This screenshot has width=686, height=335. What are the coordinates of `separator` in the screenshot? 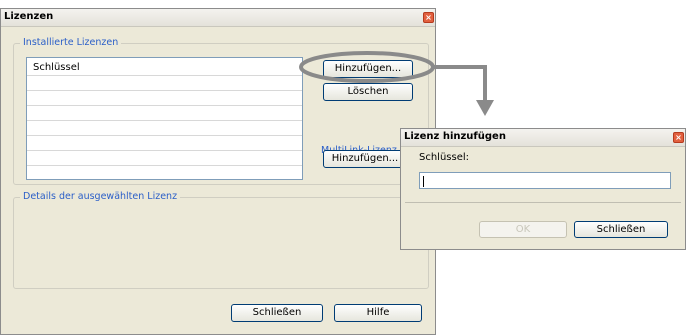 It's located at (543, 202).